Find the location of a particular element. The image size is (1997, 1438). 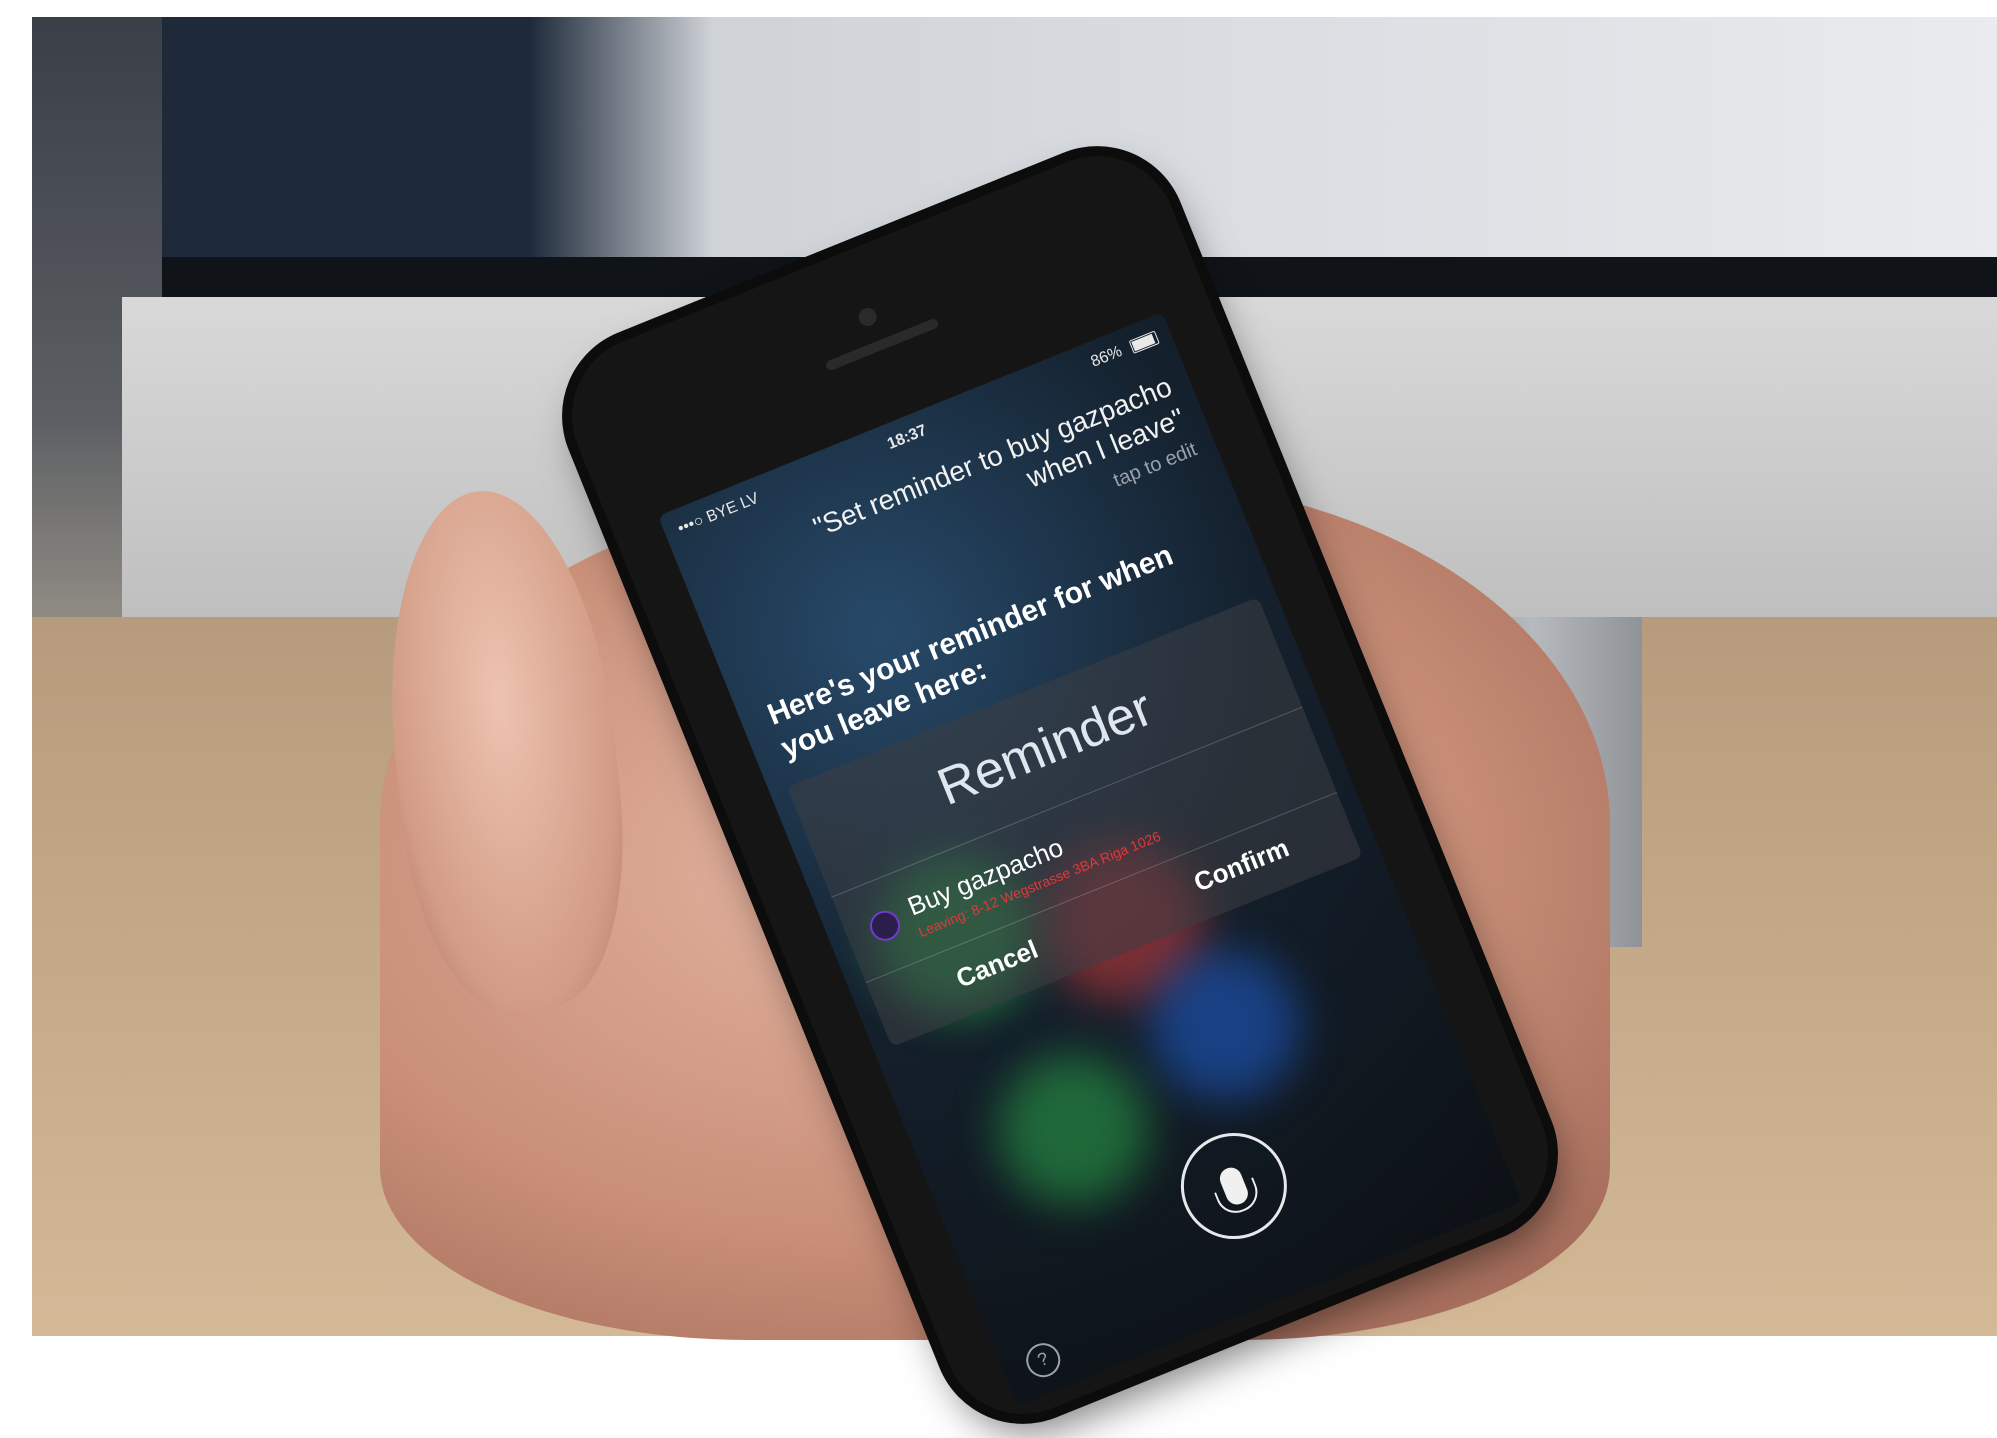

reminder-checkbox-icon is located at coordinates (885, 926).